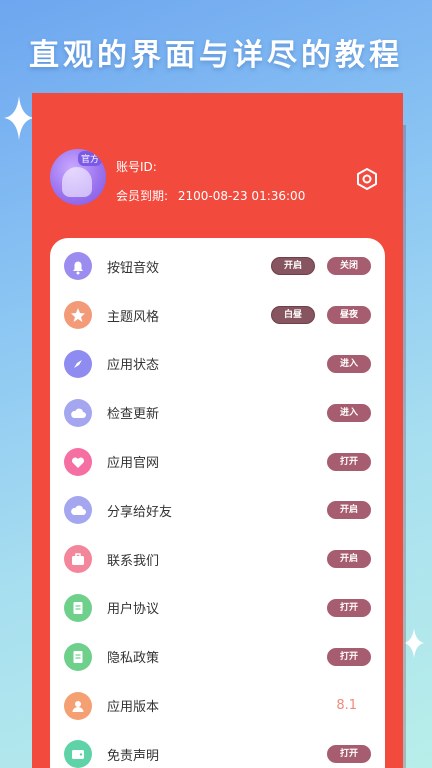 Image resolution: width=432 pixels, height=768 pixels. What do you see at coordinates (217, 656) in the screenshot?
I see `settings-row: 隐私政策 打开` at bounding box center [217, 656].